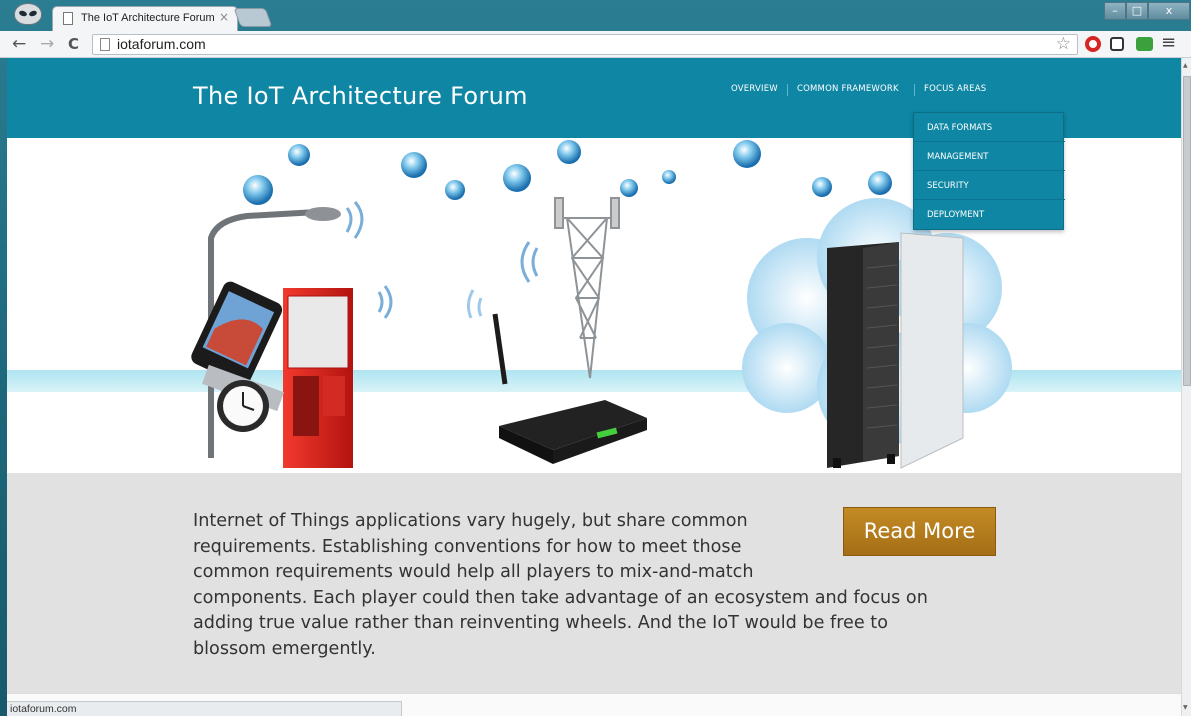 This screenshot has width=1191, height=716. I want to click on tab-close-icon: ×, so click(224, 17).